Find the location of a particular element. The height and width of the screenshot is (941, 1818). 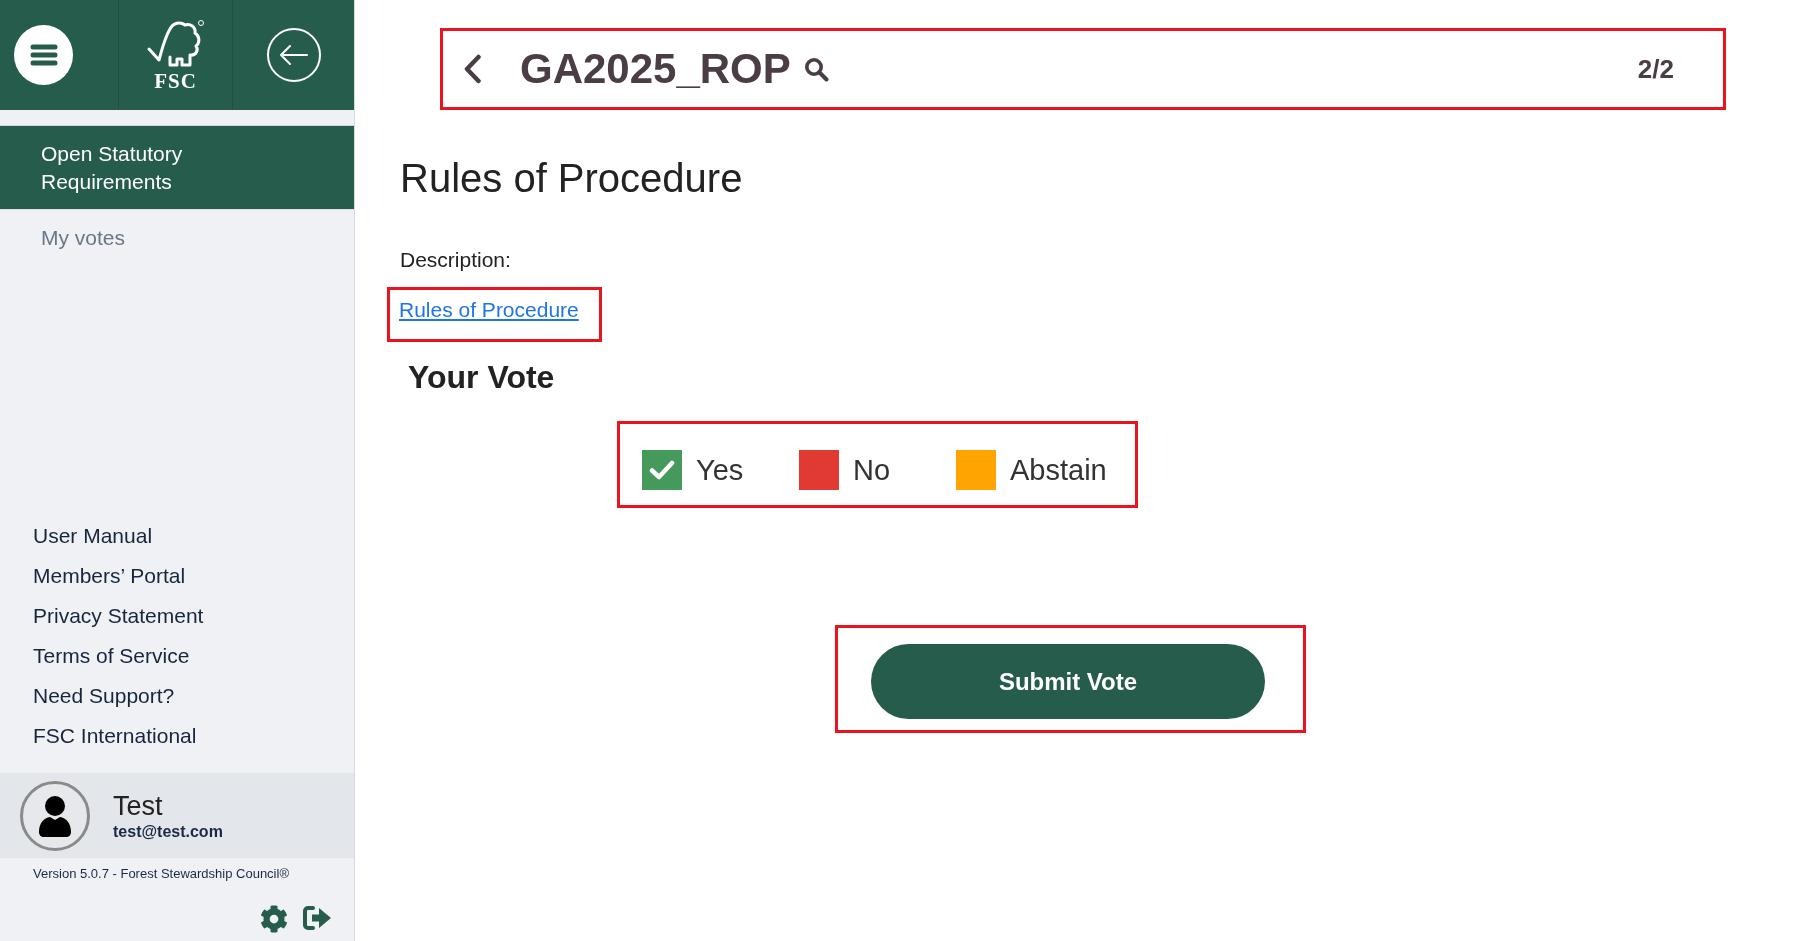

description-label: Description: is located at coordinates (455, 260).